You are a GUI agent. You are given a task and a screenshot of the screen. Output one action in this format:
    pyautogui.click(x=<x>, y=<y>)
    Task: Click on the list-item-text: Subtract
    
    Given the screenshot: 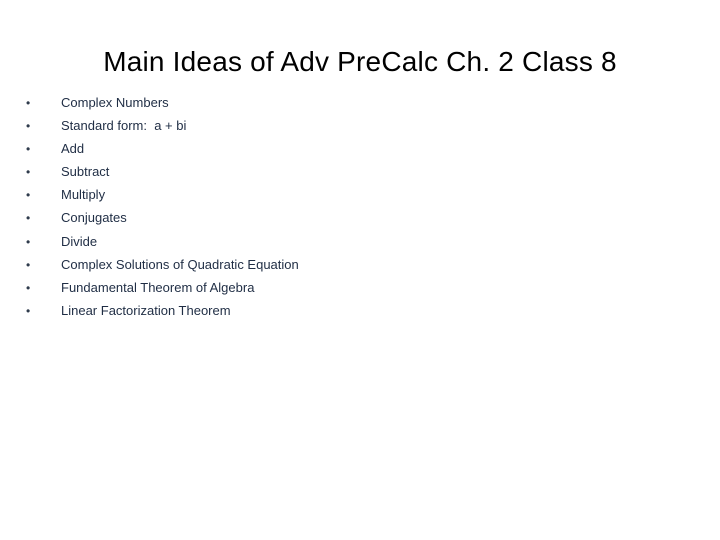 What is the action you would take?
    pyautogui.click(x=85, y=172)
    